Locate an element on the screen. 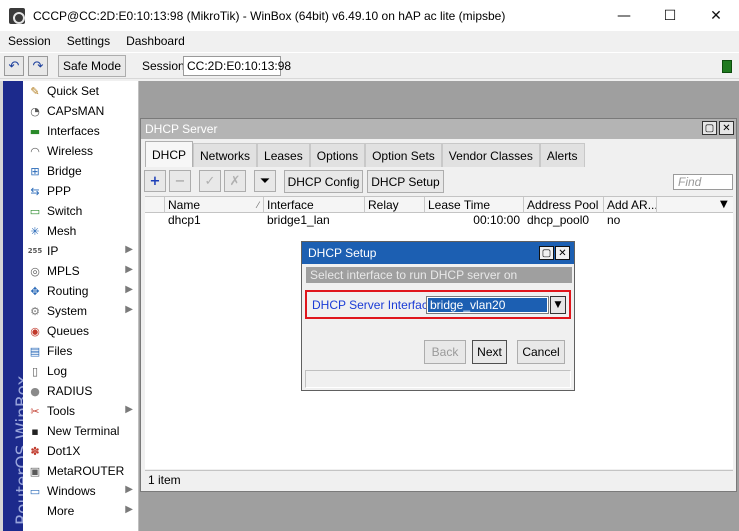 This screenshot has width=739, height=531. undo-button: ↶ is located at coordinates (14, 66).